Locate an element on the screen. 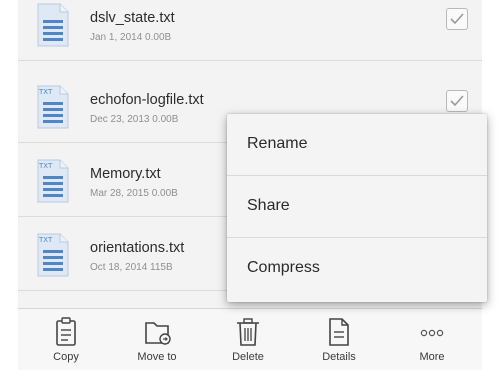 The width and height of the screenshot is (500, 370). copy-icon is located at coordinates (66, 331).